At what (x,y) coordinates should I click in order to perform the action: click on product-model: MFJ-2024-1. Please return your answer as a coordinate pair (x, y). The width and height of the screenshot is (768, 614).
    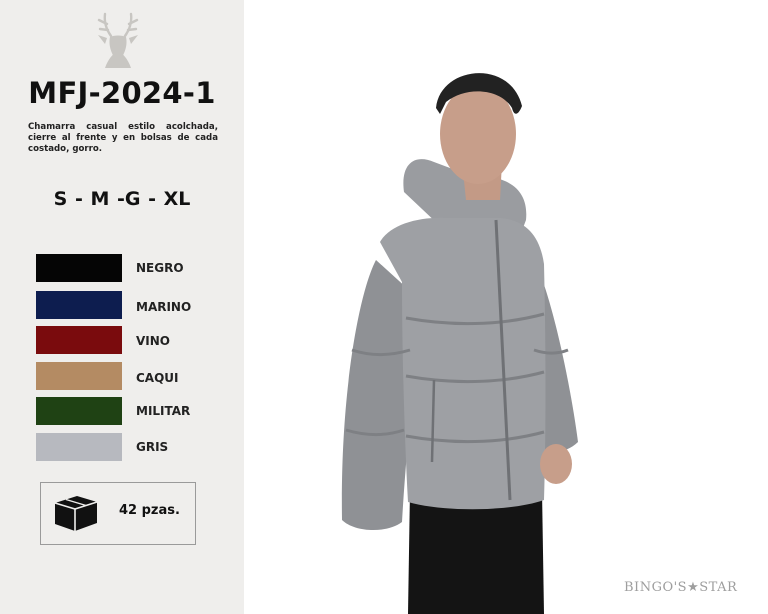
    Looking at the image, I should click on (122, 93).